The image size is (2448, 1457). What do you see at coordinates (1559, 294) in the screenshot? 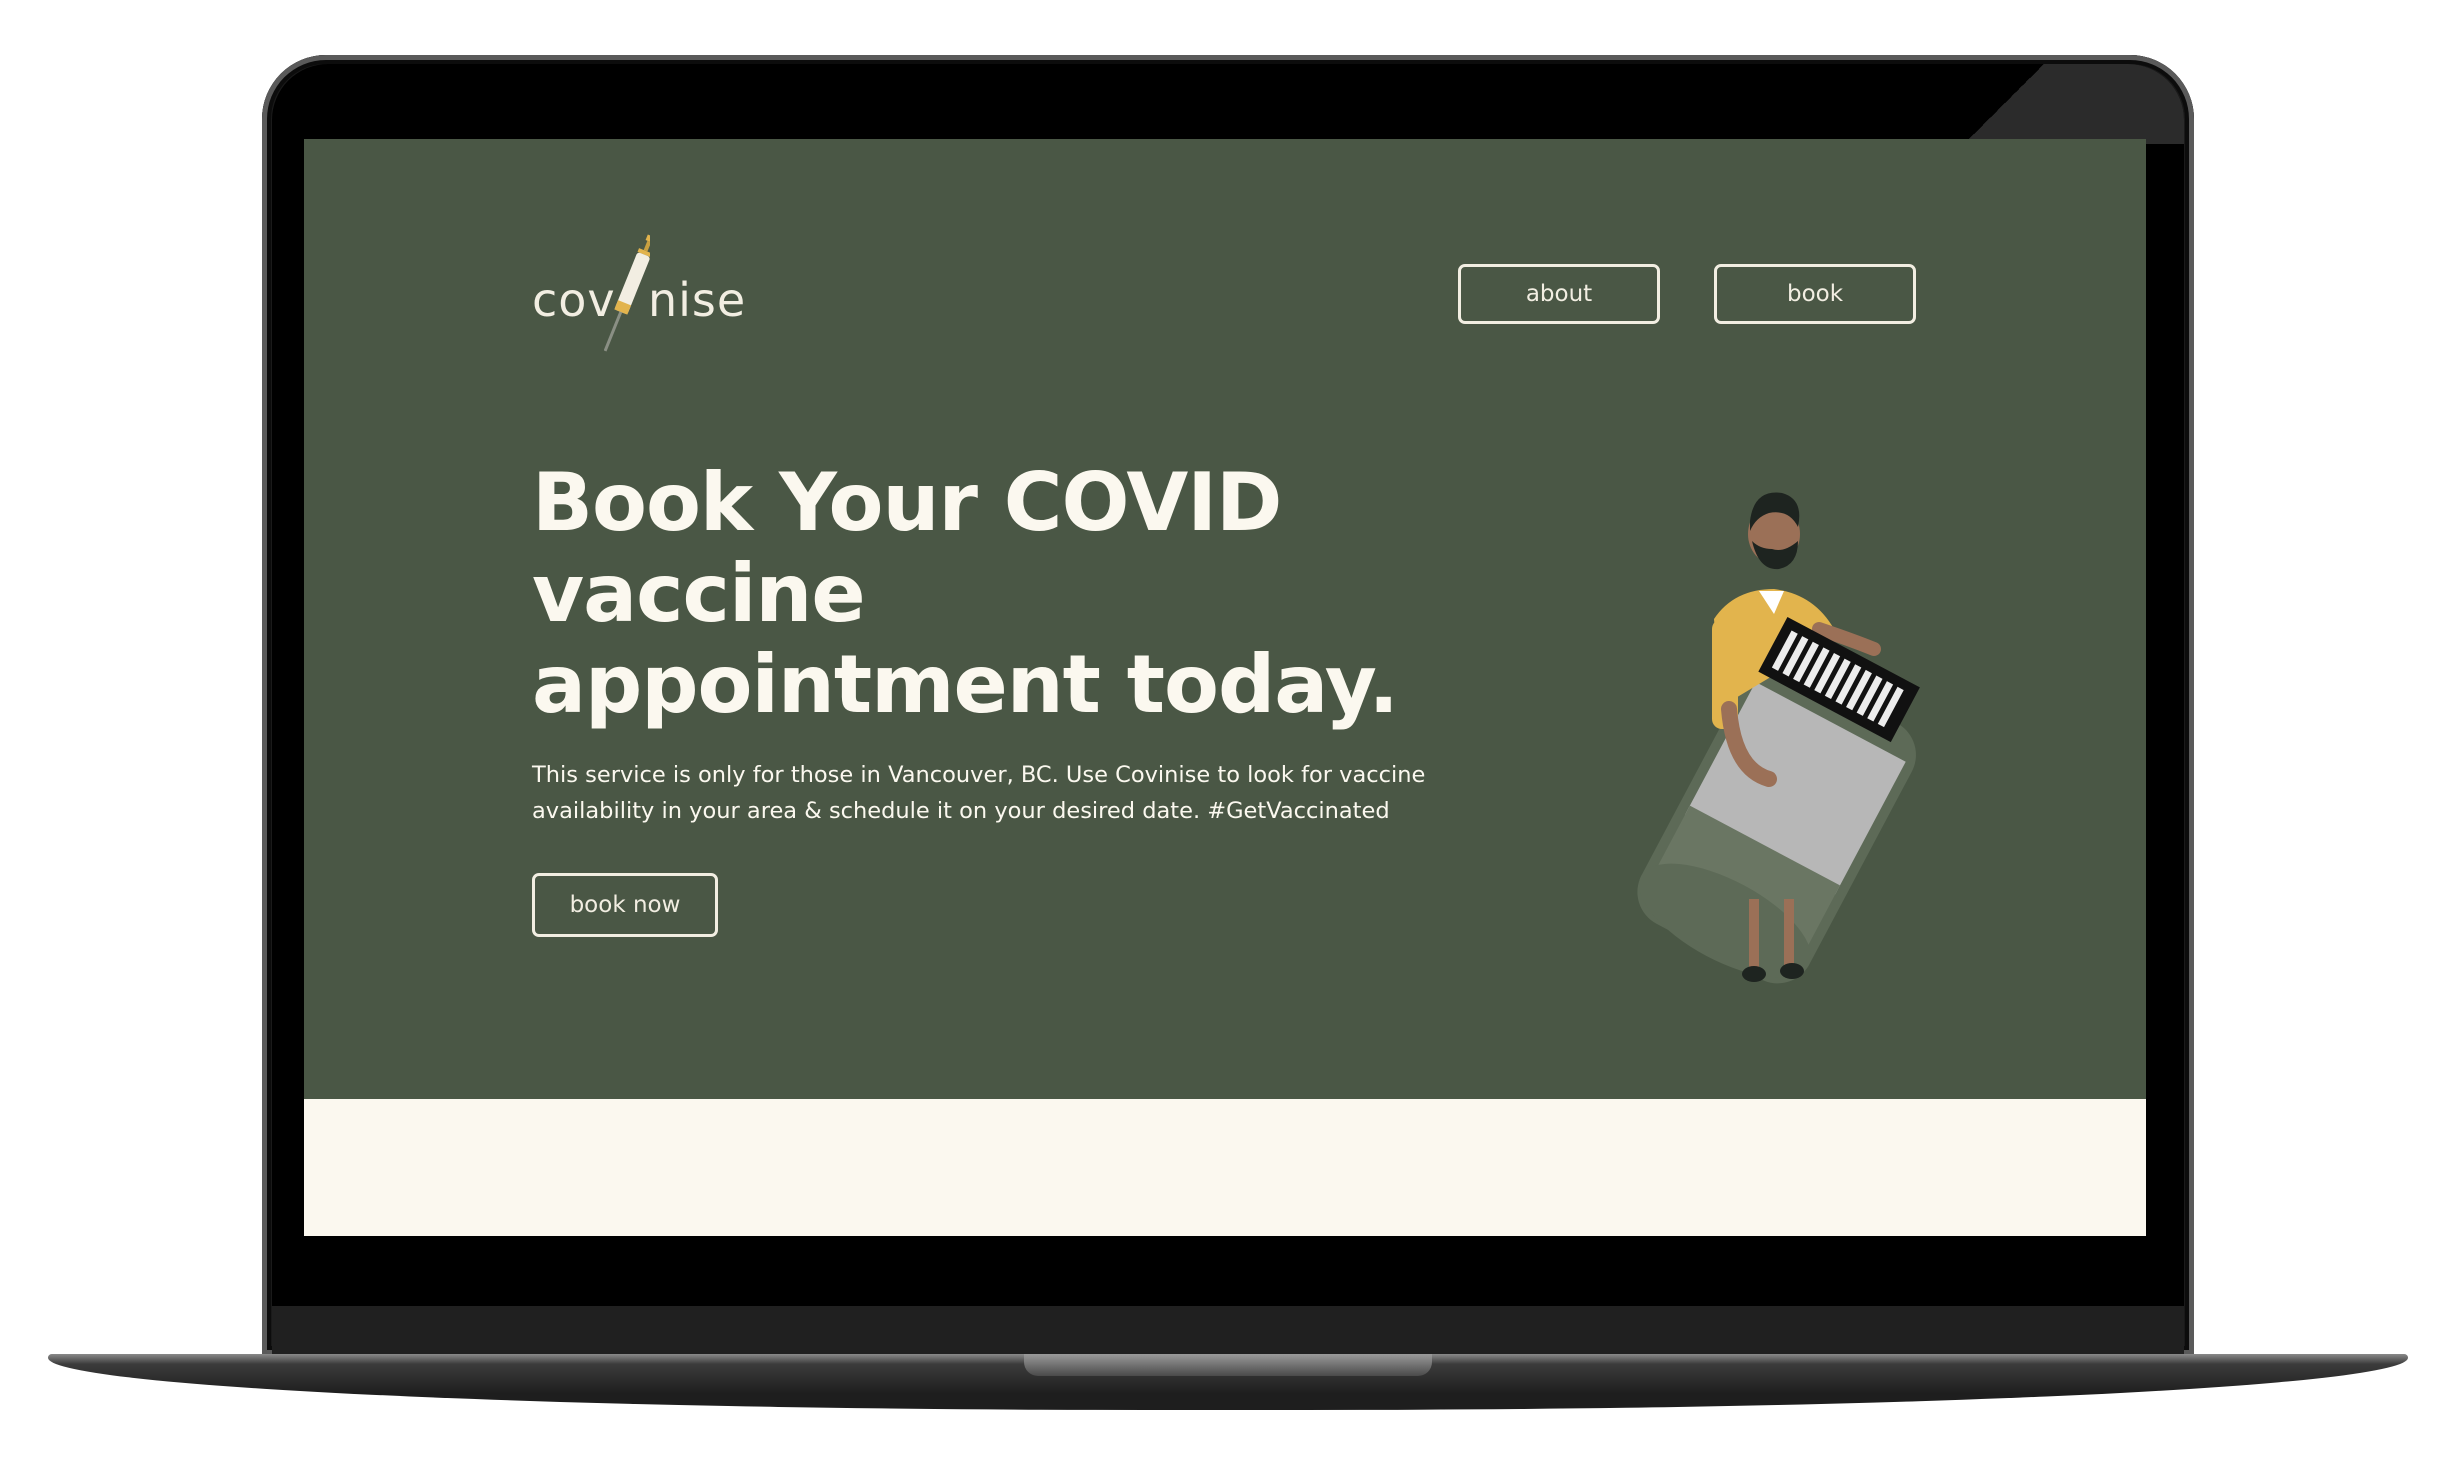
I see `nav-about-button: about` at bounding box center [1559, 294].